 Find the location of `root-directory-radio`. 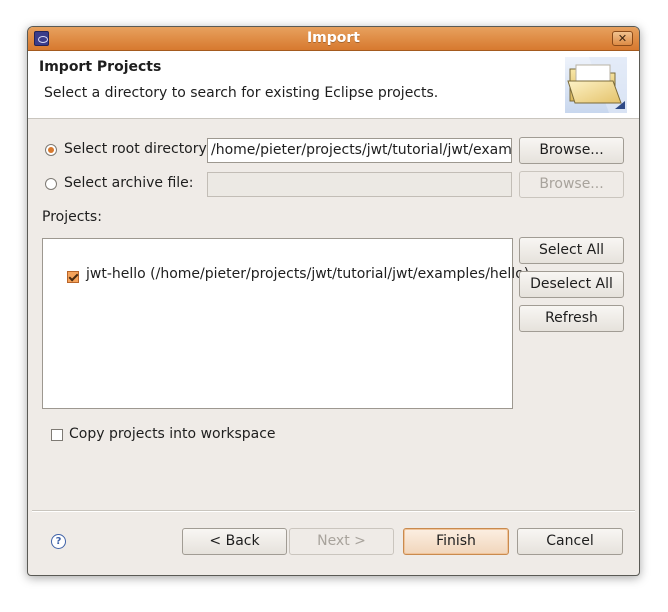

root-directory-radio is located at coordinates (51, 150).